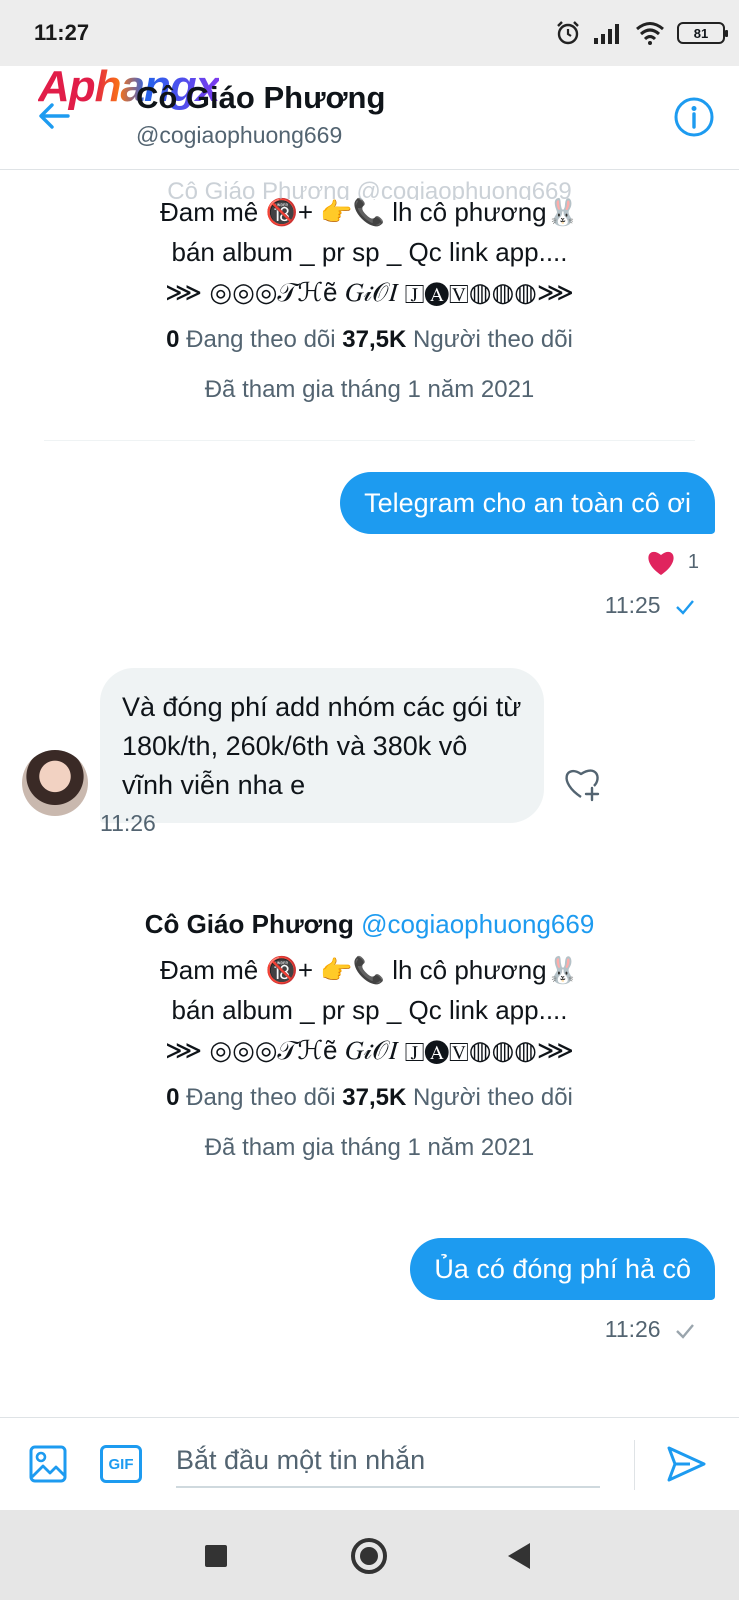 This screenshot has width=739, height=1600. Describe the element at coordinates (694, 117) in the screenshot. I see `info-icon` at that location.